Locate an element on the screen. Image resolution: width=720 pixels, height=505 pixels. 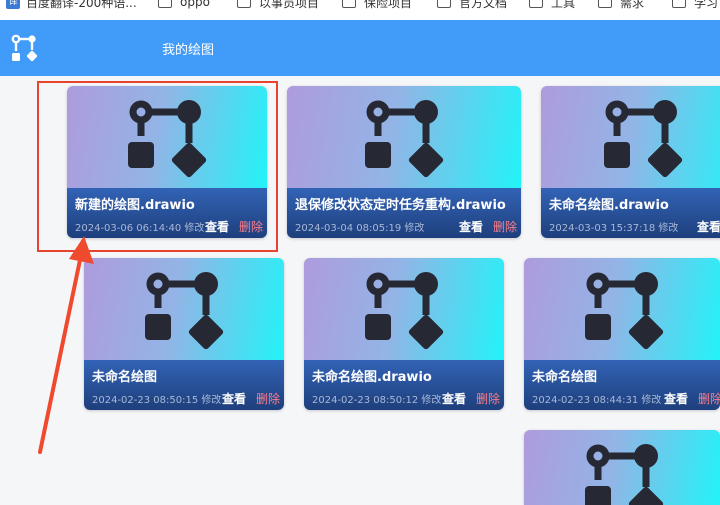
modified-date: 2024-02-23 08:50:15 is located at coordinates (145, 400).